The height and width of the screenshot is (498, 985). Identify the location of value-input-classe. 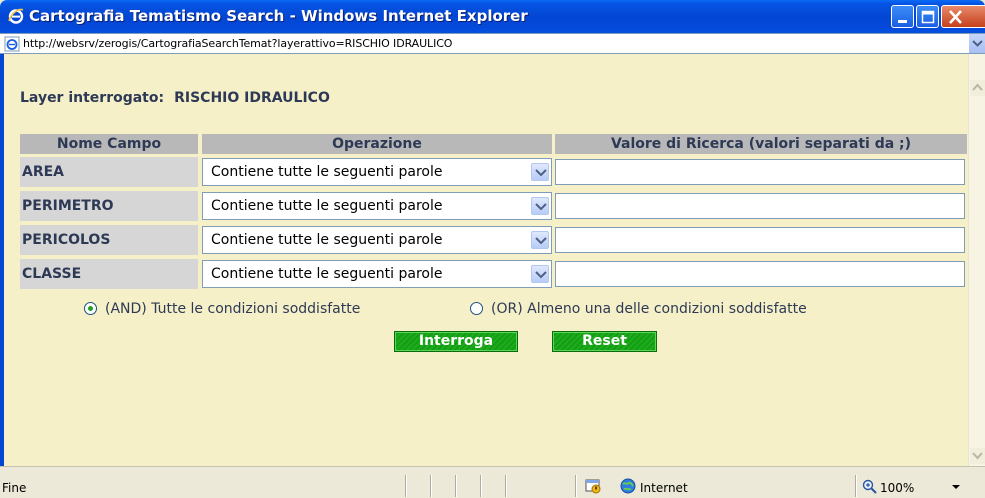
(760, 274).